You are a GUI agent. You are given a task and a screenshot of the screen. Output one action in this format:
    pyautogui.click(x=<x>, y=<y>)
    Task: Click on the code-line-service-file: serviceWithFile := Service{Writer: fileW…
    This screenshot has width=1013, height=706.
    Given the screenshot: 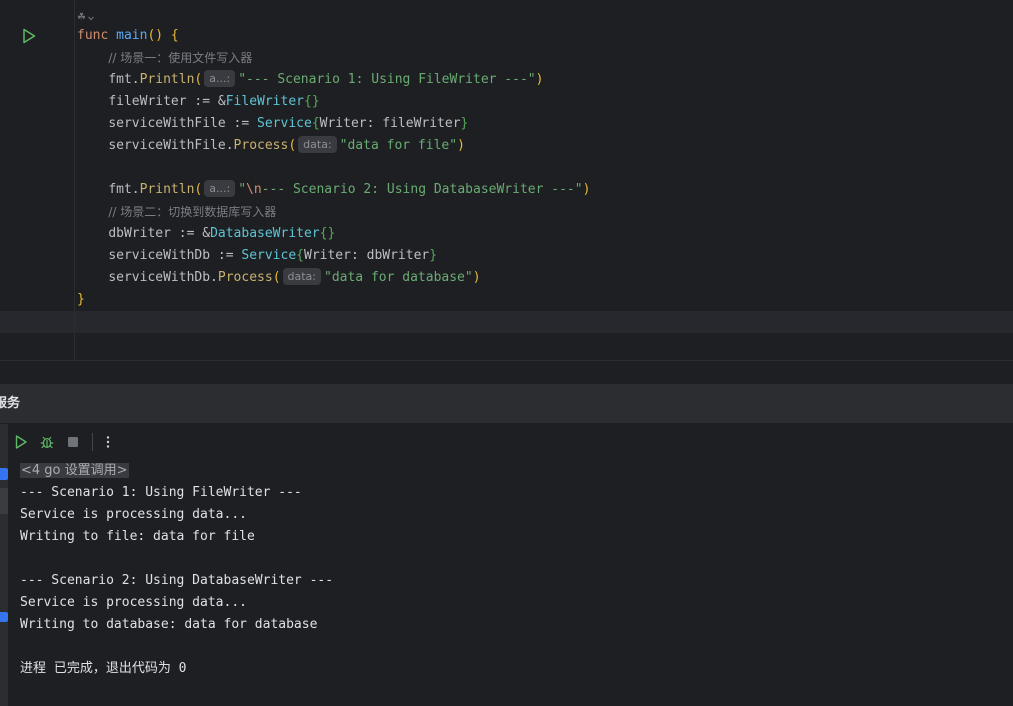 What is the action you would take?
    pyautogui.click(x=272, y=124)
    